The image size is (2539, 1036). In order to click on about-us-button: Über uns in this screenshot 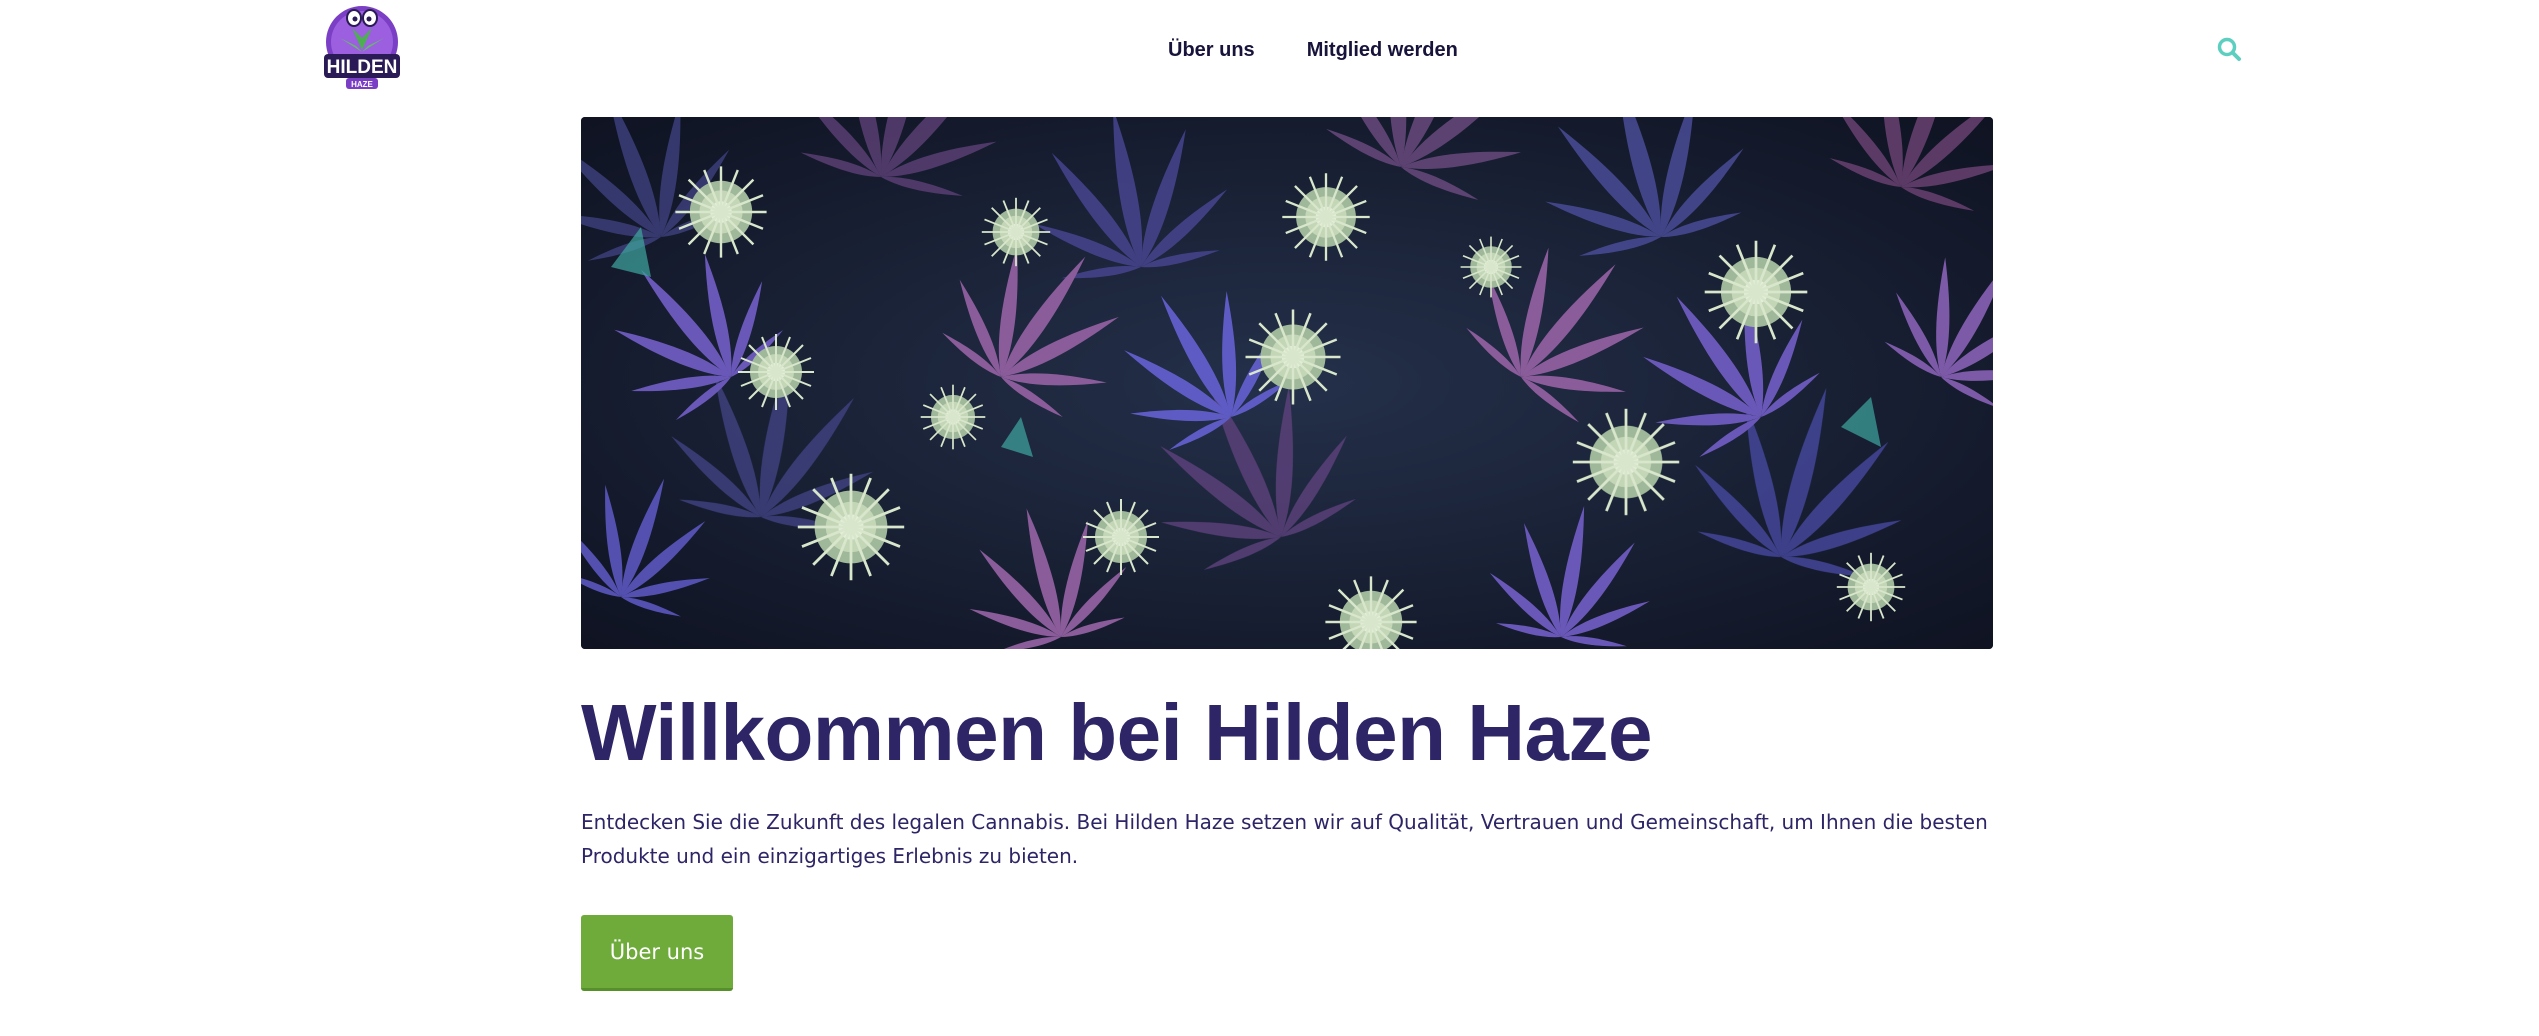, I will do `click(657, 953)`.